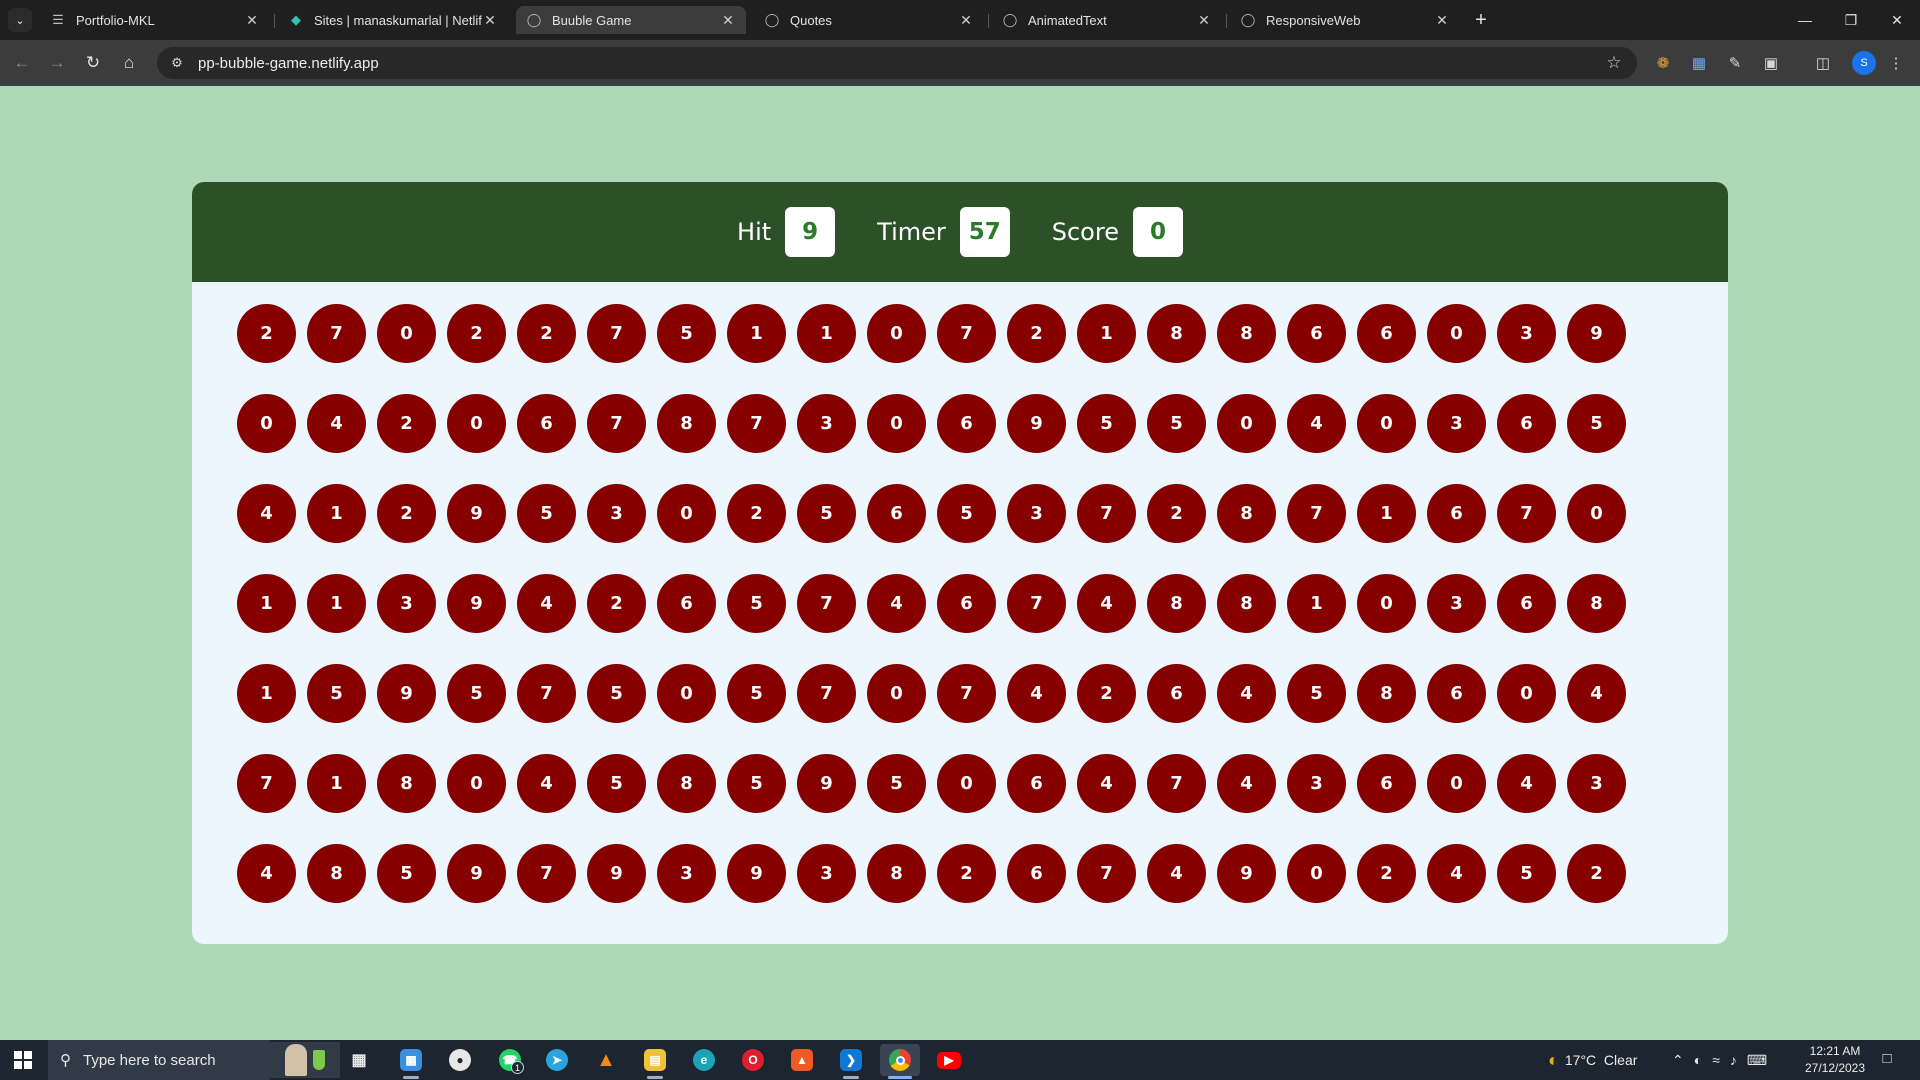  What do you see at coordinates (1887, 1060) in the screenshot?
I see `notification-center-icon: □` at bounding box center [1887, 1060].